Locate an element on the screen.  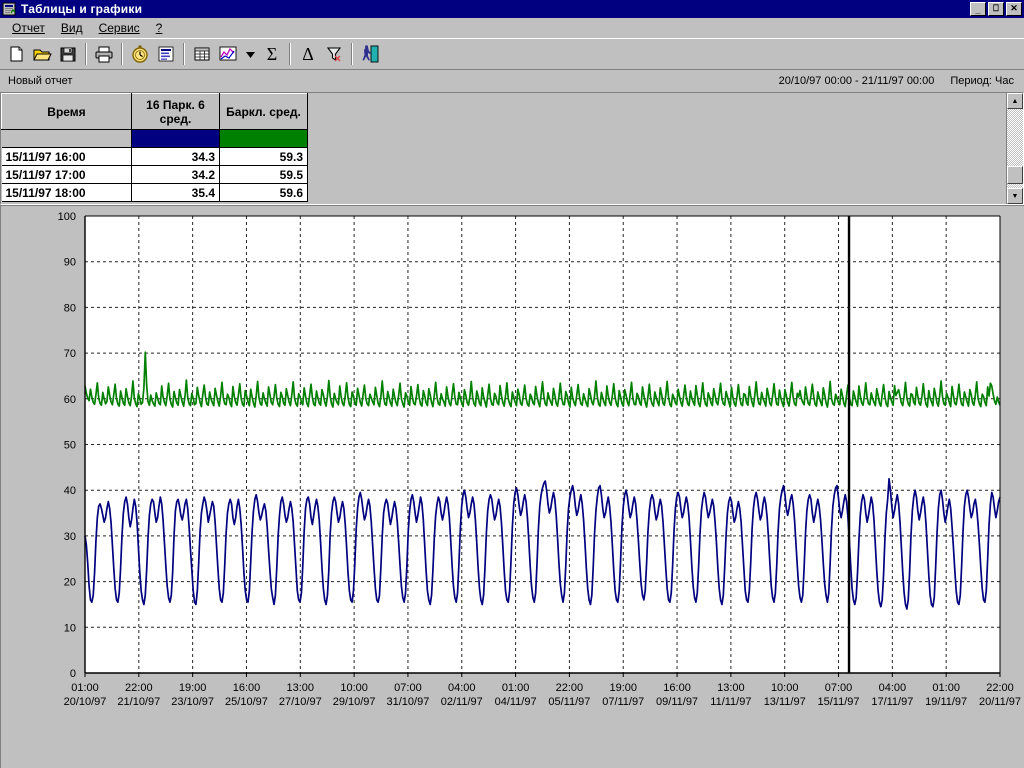
table-row: 15/11/97 18:00 35.4 59.6 is located at coordinates (154, 192).